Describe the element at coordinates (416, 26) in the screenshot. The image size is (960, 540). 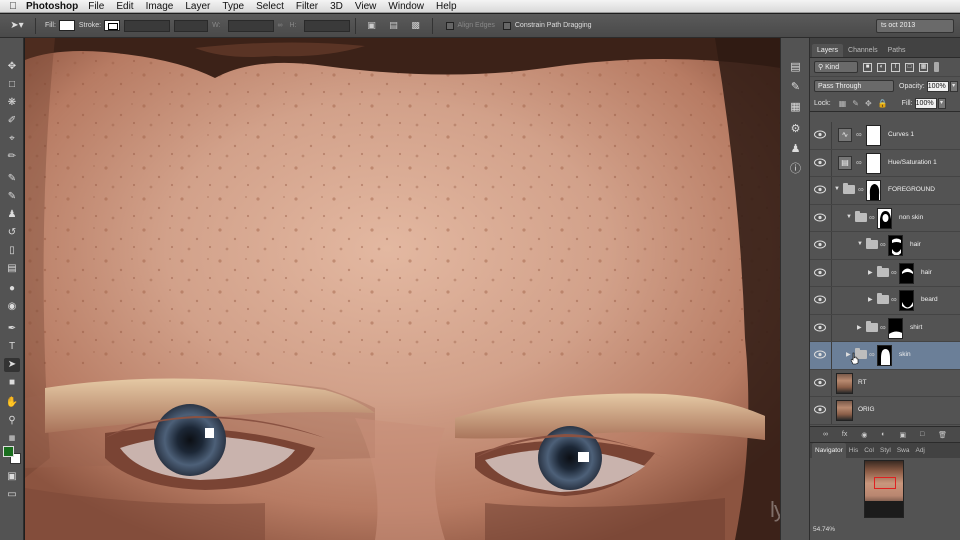
I see `path-arrangement-icon: ▩` at that location.